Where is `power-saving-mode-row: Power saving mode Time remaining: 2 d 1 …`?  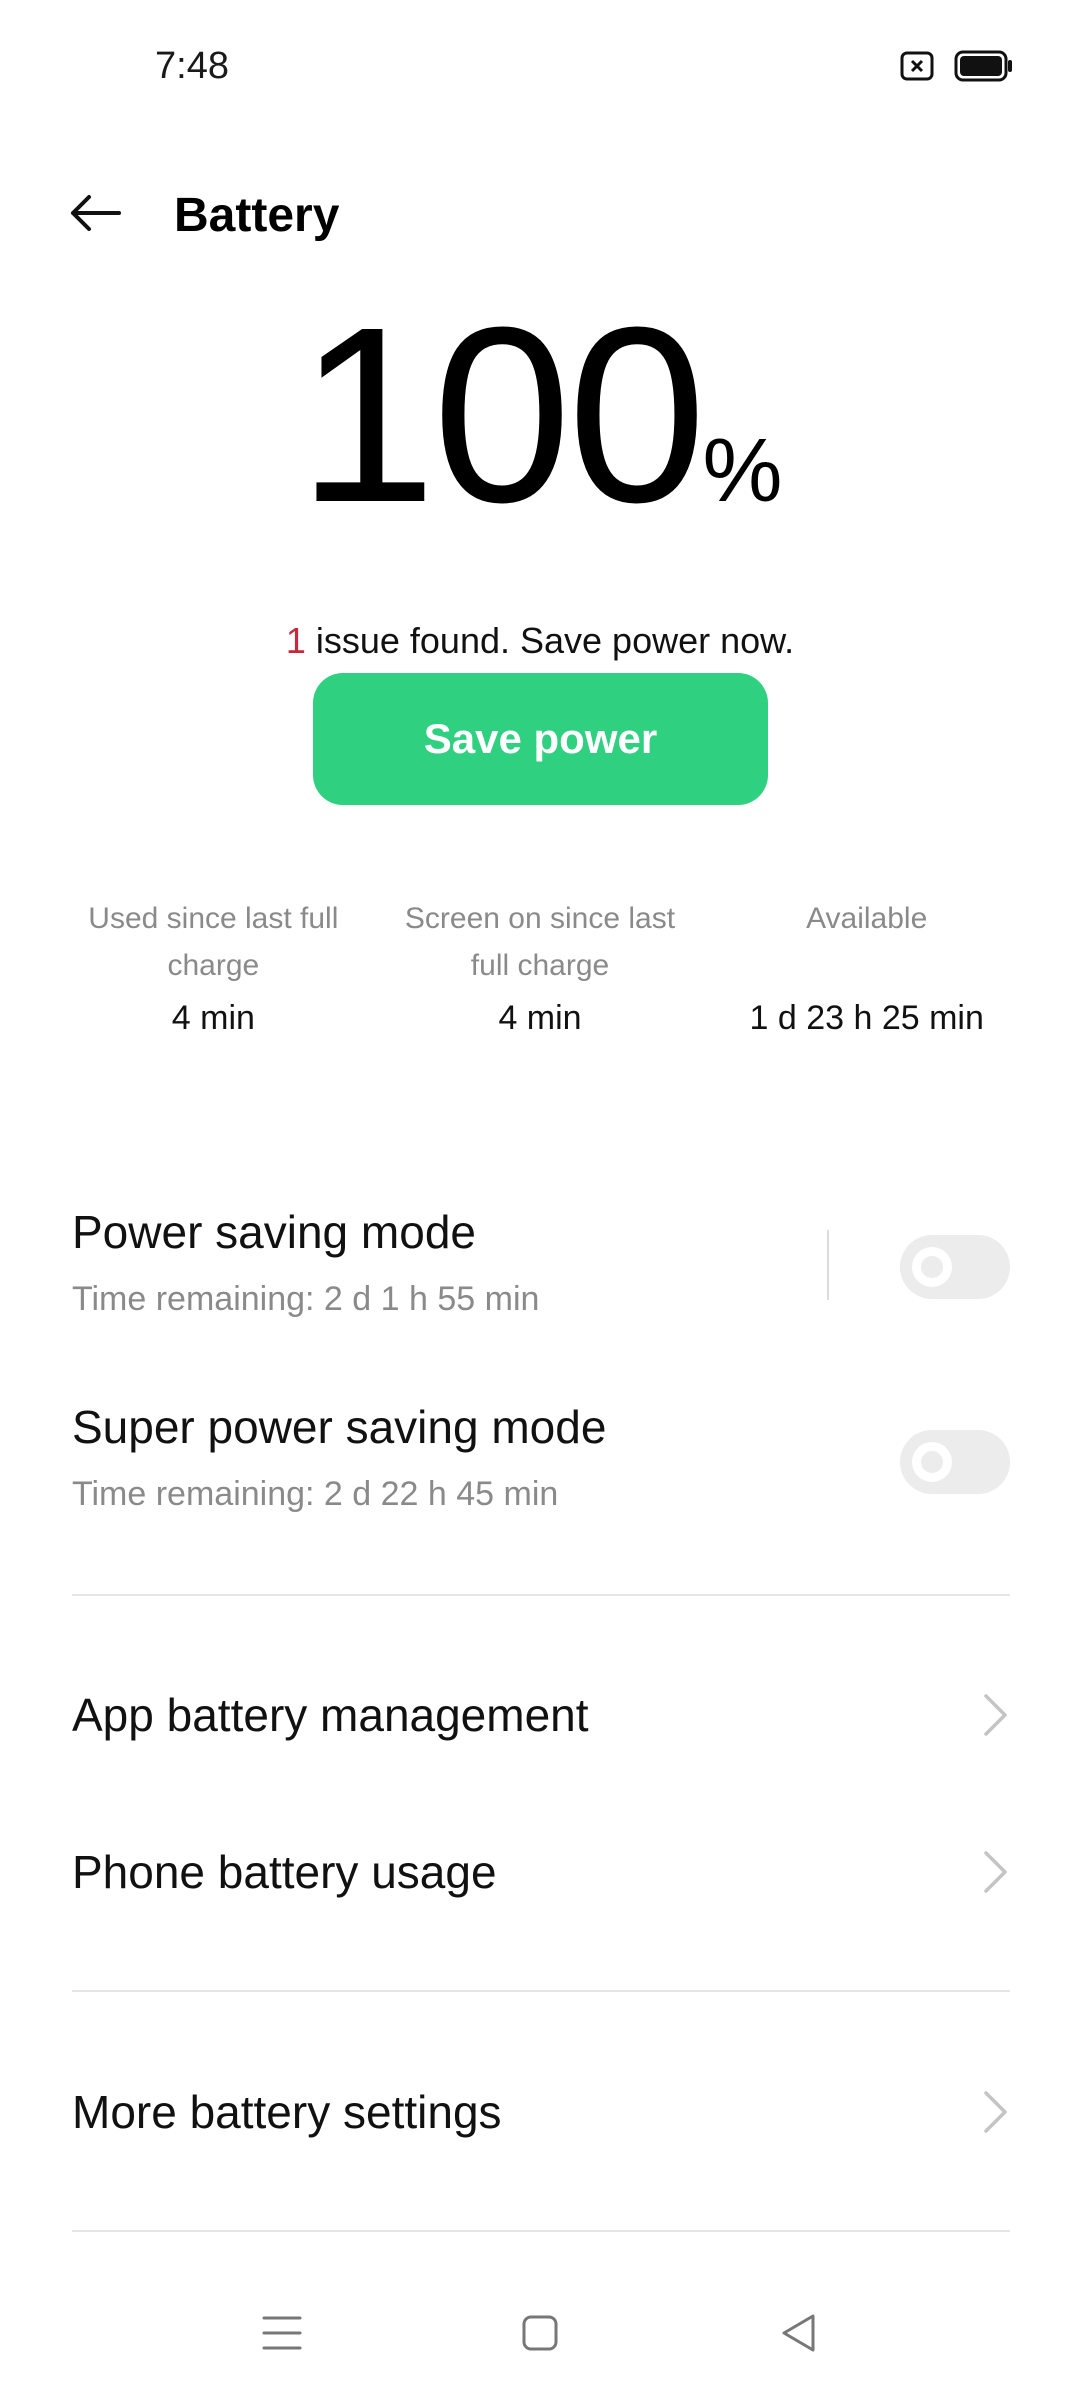 power-saving-mode-row: Power saving mode Time remaining: 2 d 1 … is located at coordinates (541, 1270).